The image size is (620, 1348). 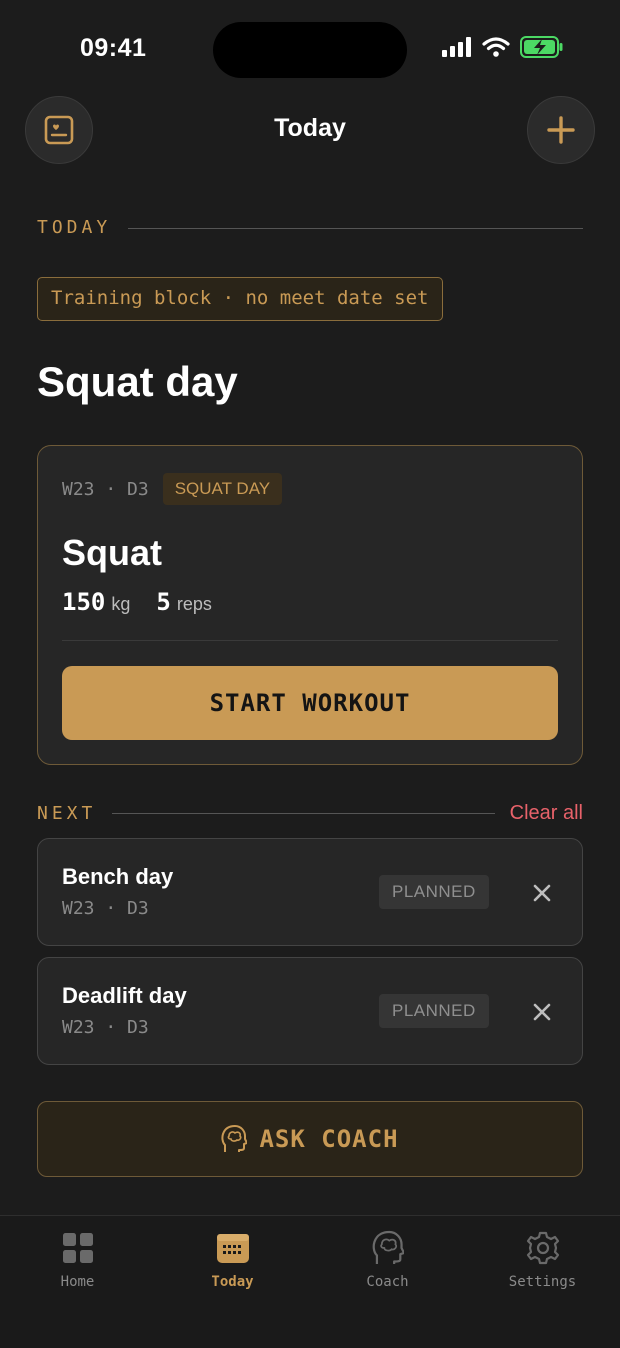 What do you see at coordinates (541, 47) in the screenshot?
I see `battery-icon` at bounding box center [541, 47].